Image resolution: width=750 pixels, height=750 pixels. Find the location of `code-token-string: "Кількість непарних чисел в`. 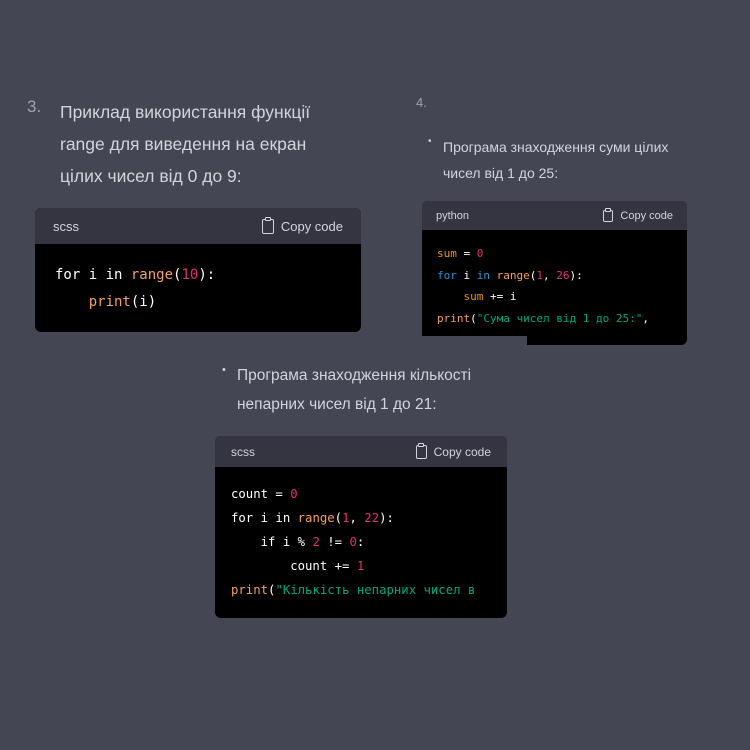

code-token-string: "Кількість непарних чисел в is located at coordinates (375, 590).